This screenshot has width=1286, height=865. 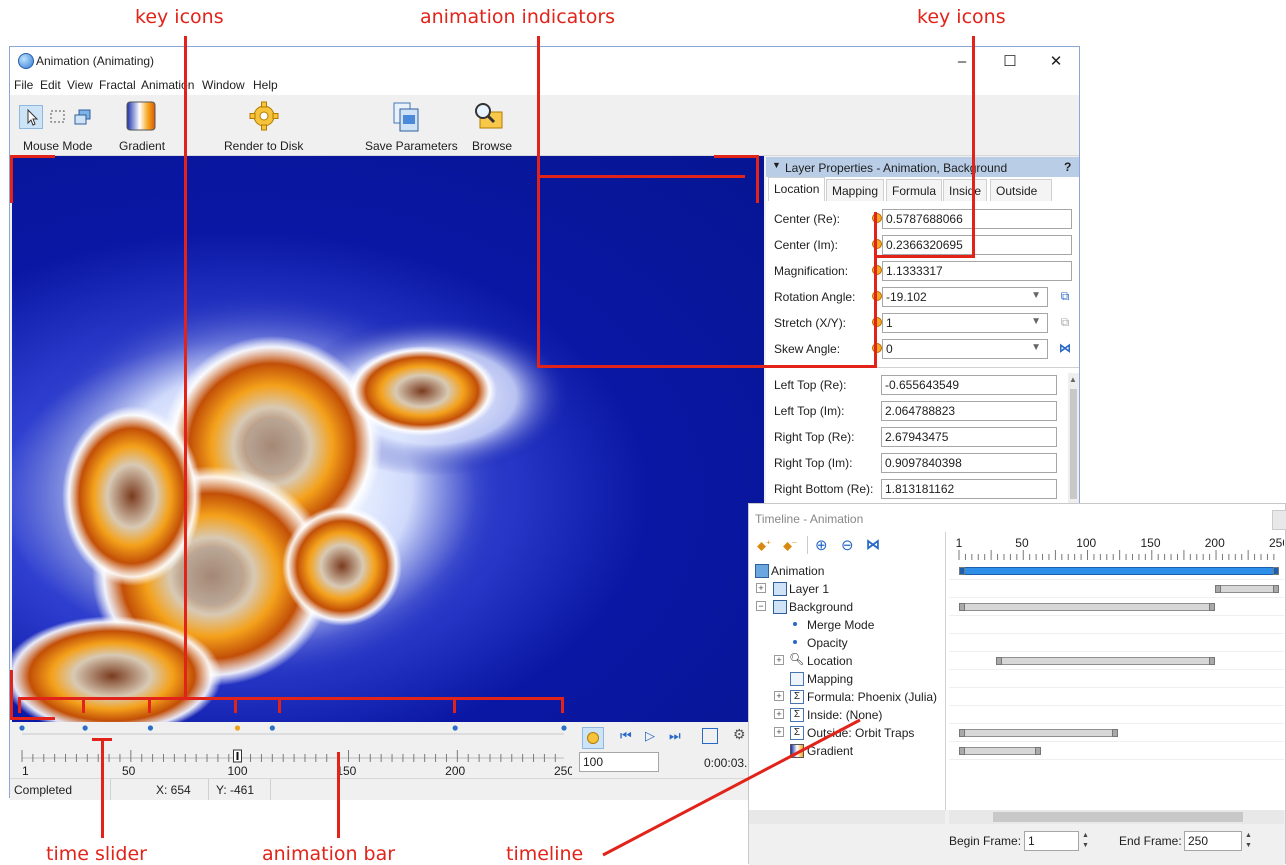 What do you see at coordinates (809, 519) in the screenshot?
I see `timeline-title: Timeline - Animation` at bounding box center [809, 519].